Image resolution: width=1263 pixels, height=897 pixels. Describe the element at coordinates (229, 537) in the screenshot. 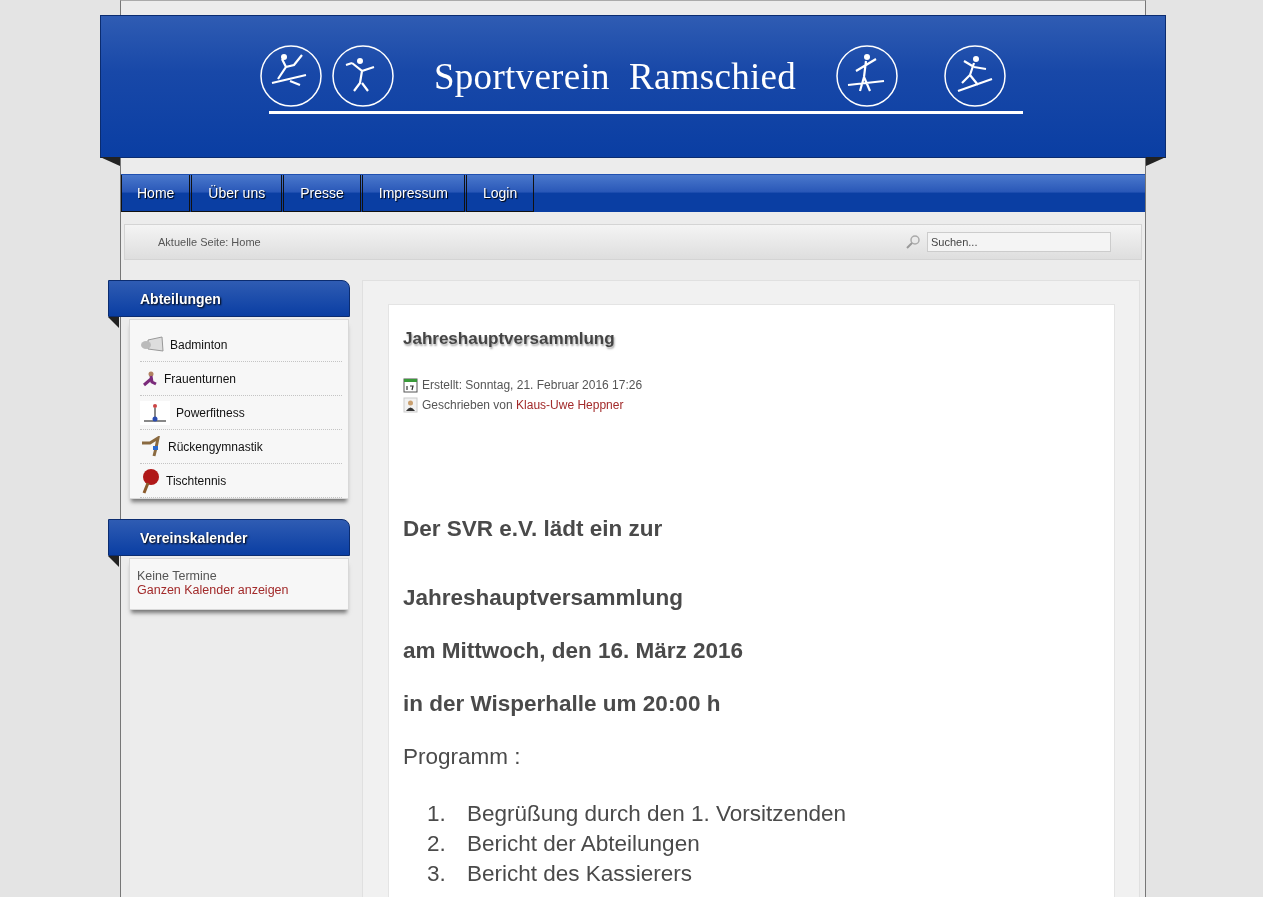

I see `module-header: Vereinskalender` at that location.